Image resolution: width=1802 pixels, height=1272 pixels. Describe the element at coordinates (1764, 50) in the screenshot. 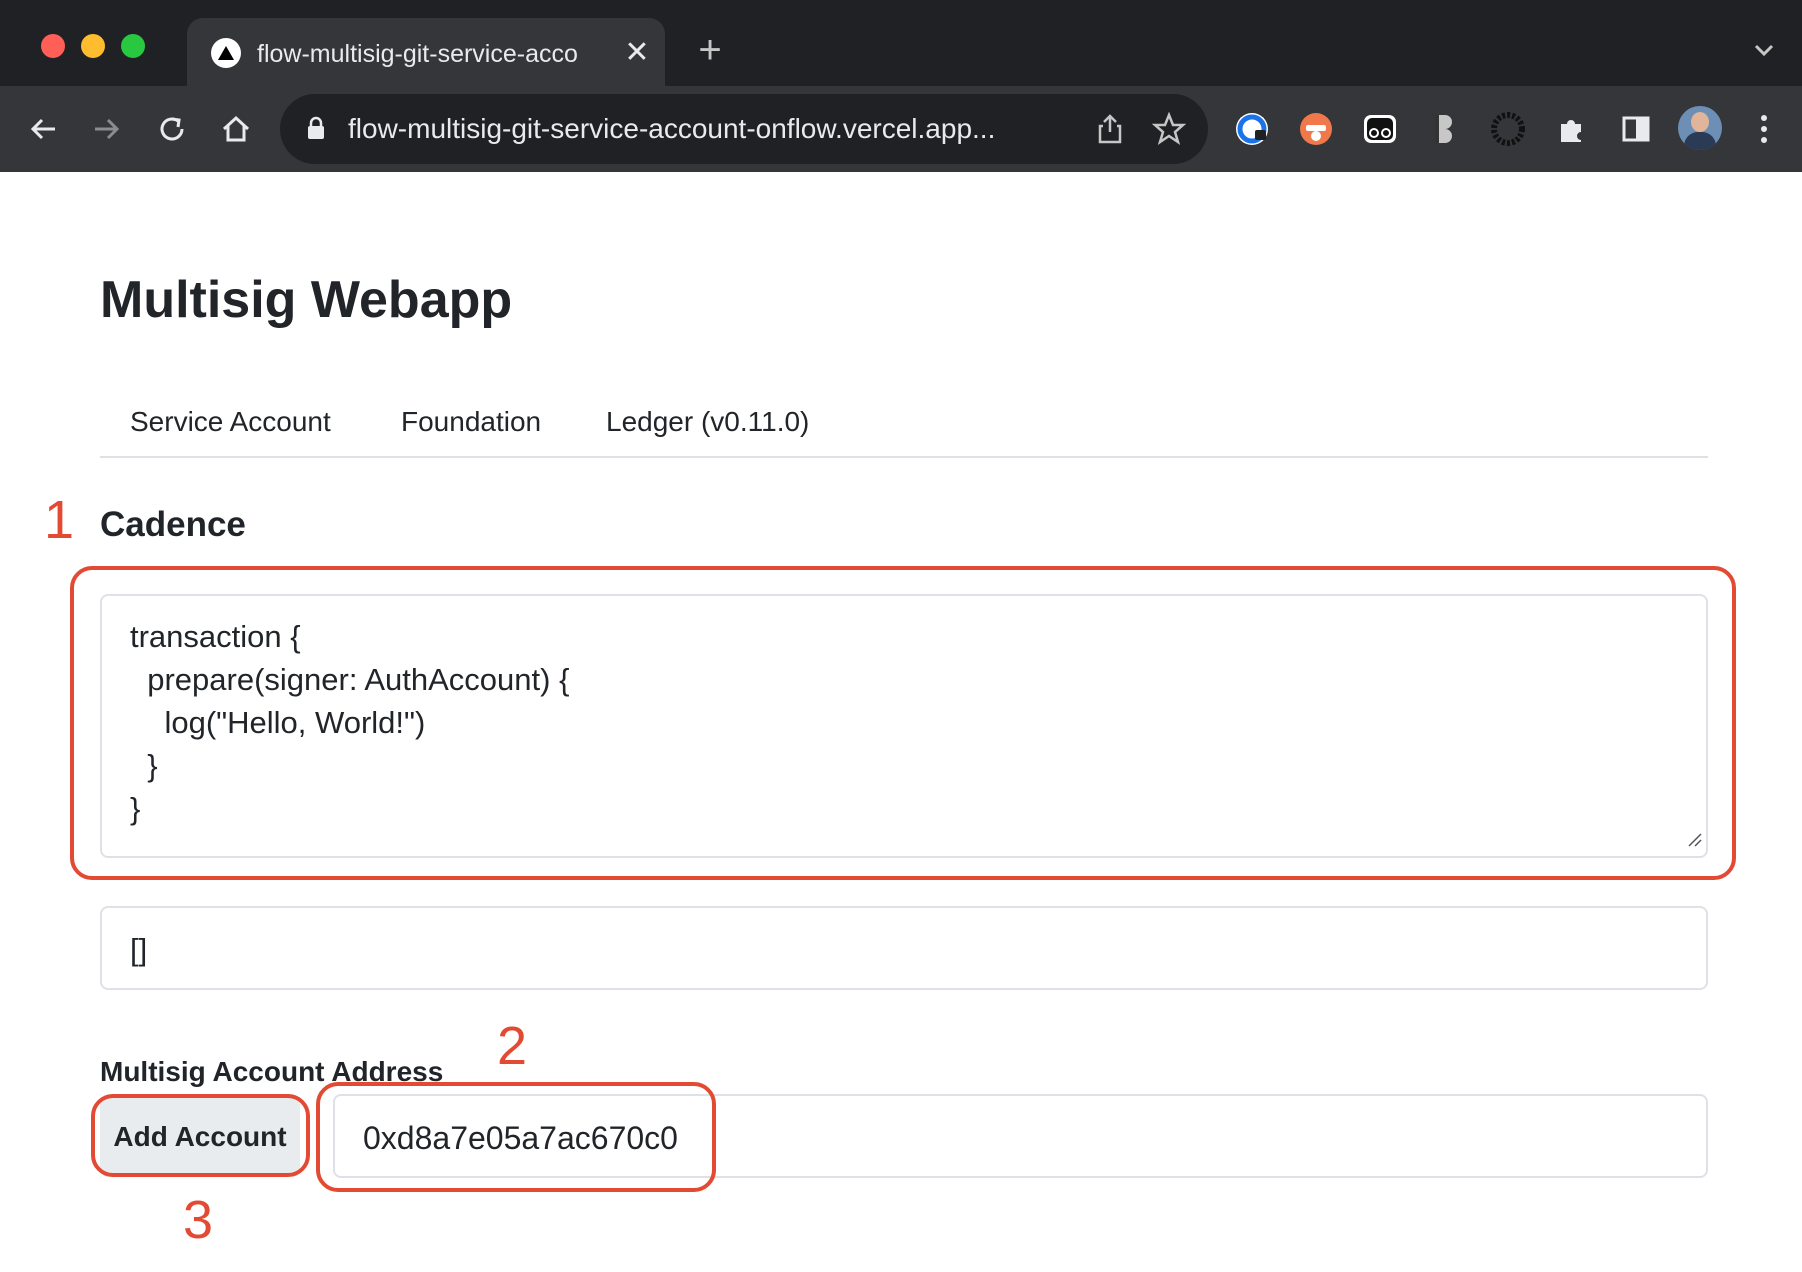

I see `tab-search-chevron-icon` at that location.